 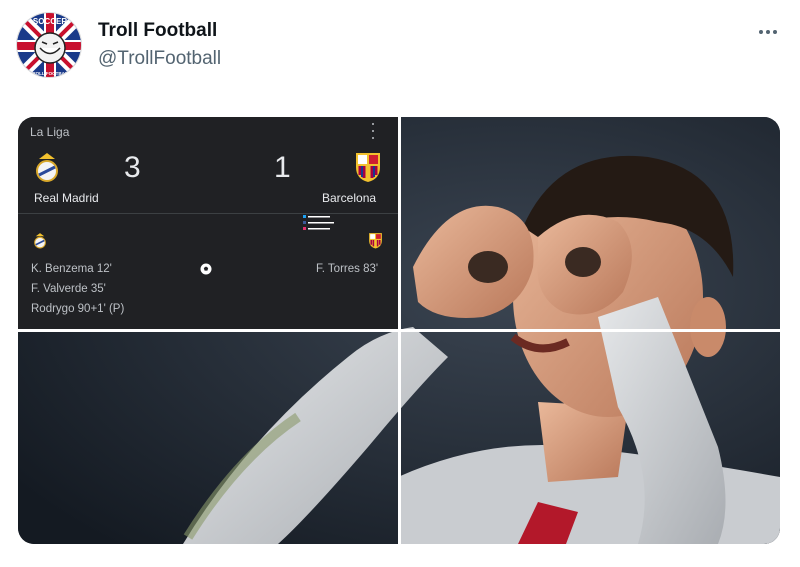 I want to click on away-score: 1, so click(x=282, y=167).